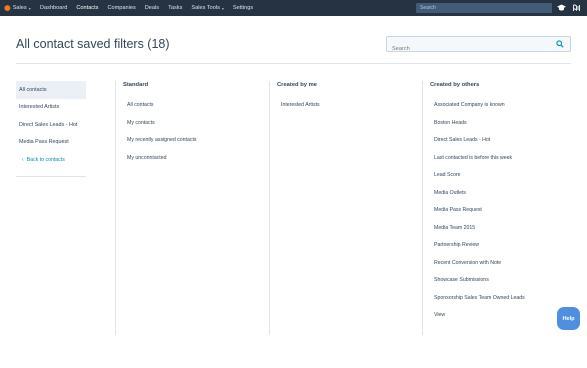 This screenshot has height=368, width=587. I want to click on sidebar-item-interested-artists: Interested Artists, so click(51, 108).